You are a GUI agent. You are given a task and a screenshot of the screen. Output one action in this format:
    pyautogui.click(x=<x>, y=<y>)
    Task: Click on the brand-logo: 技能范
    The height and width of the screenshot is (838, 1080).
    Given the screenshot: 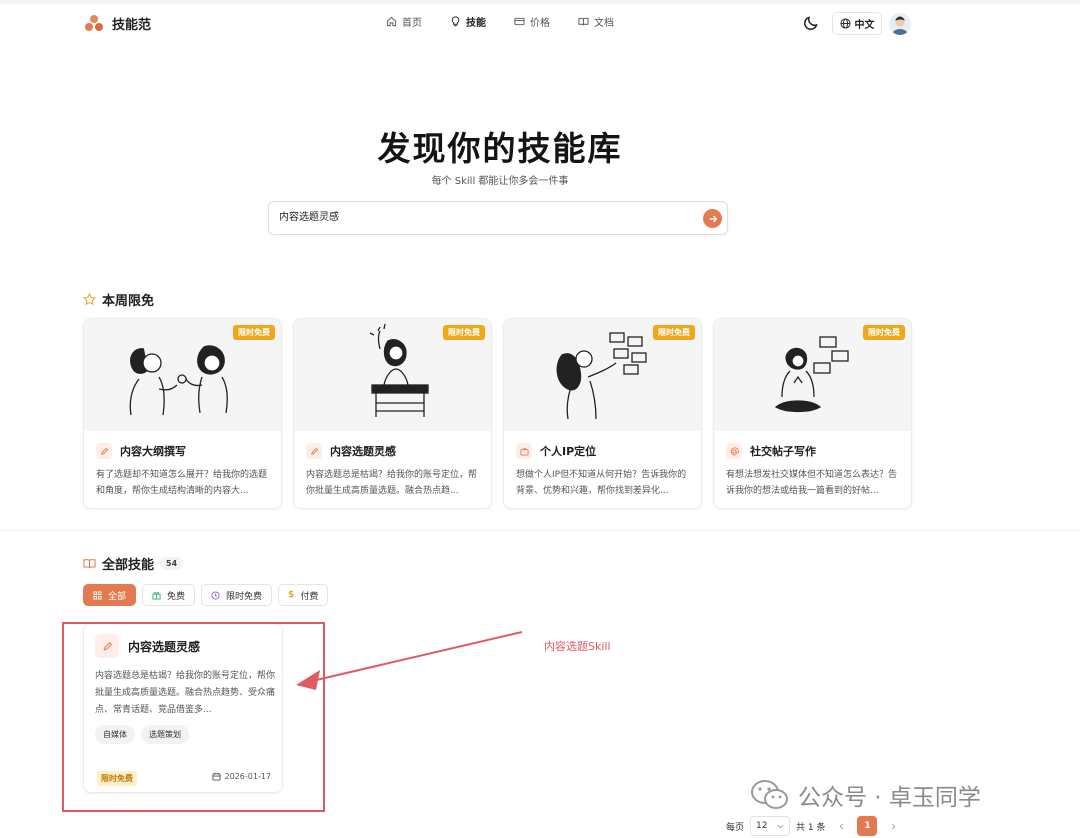 What is the action you would take?
    pyautogui.click(x=117, y=23)
    